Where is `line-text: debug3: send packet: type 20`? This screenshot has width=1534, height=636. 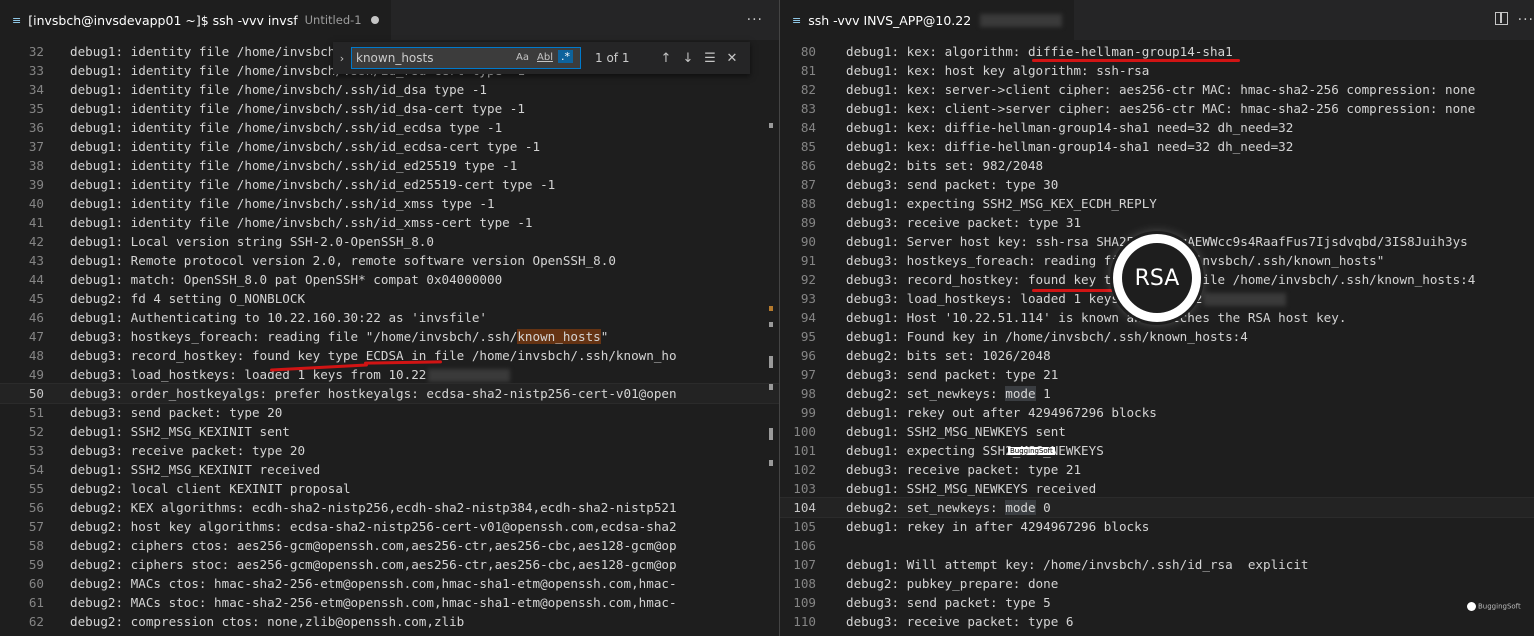
line-text: debug3: send packet: type 20 is located at coordinates (176, 412).